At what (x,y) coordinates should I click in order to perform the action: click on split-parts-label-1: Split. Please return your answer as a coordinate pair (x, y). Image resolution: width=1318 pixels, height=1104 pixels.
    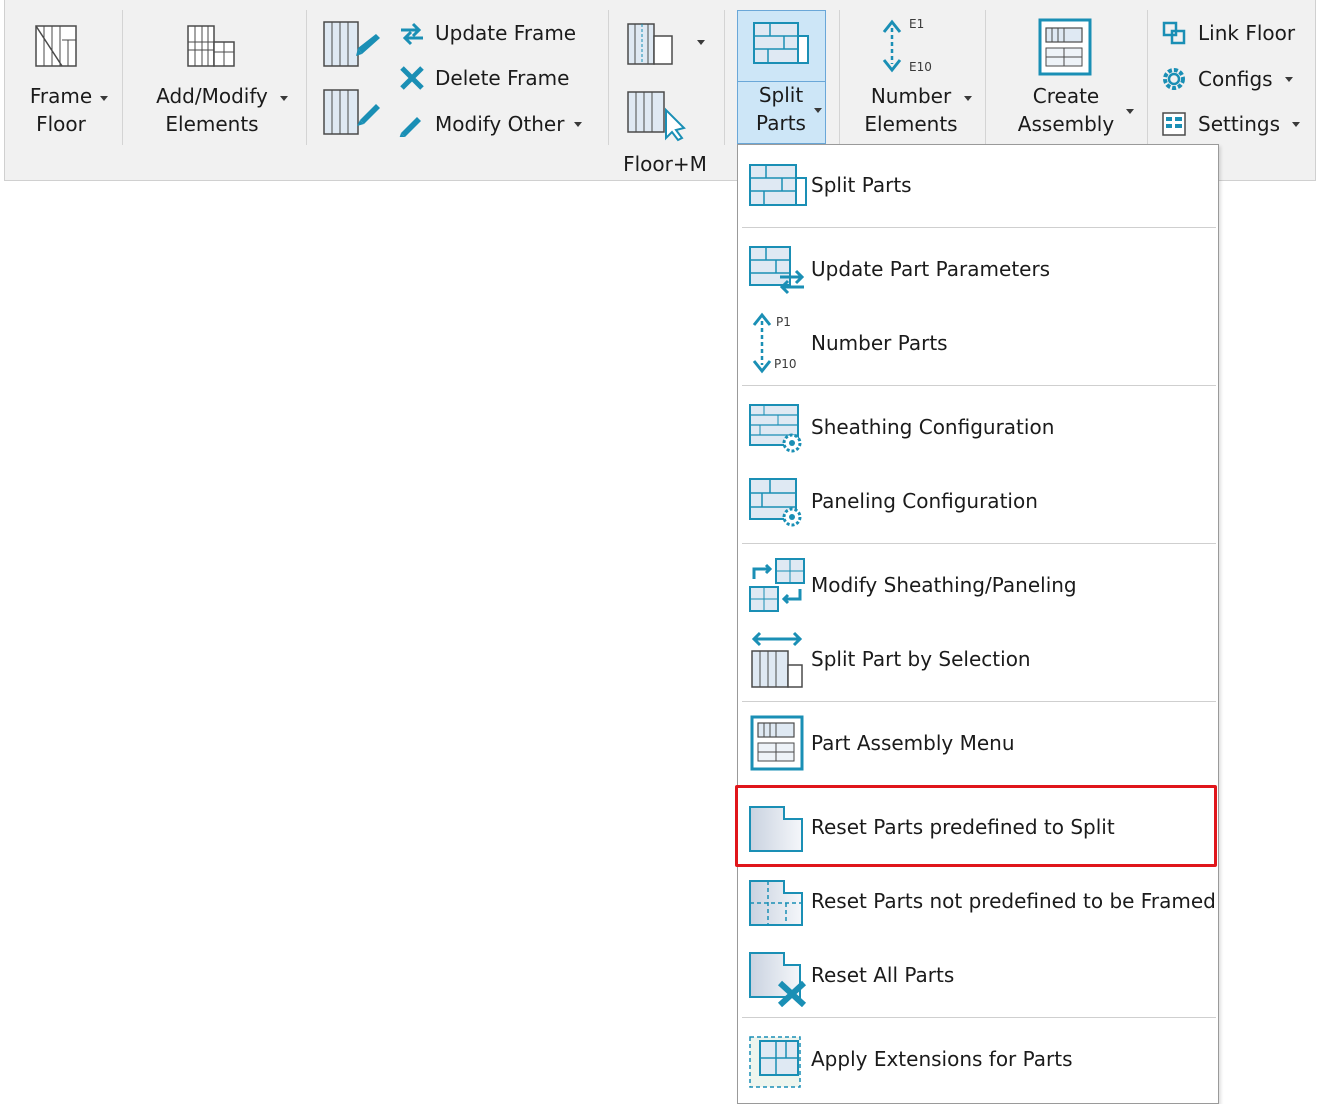
    Looking at the image, I should click on (781, 95).